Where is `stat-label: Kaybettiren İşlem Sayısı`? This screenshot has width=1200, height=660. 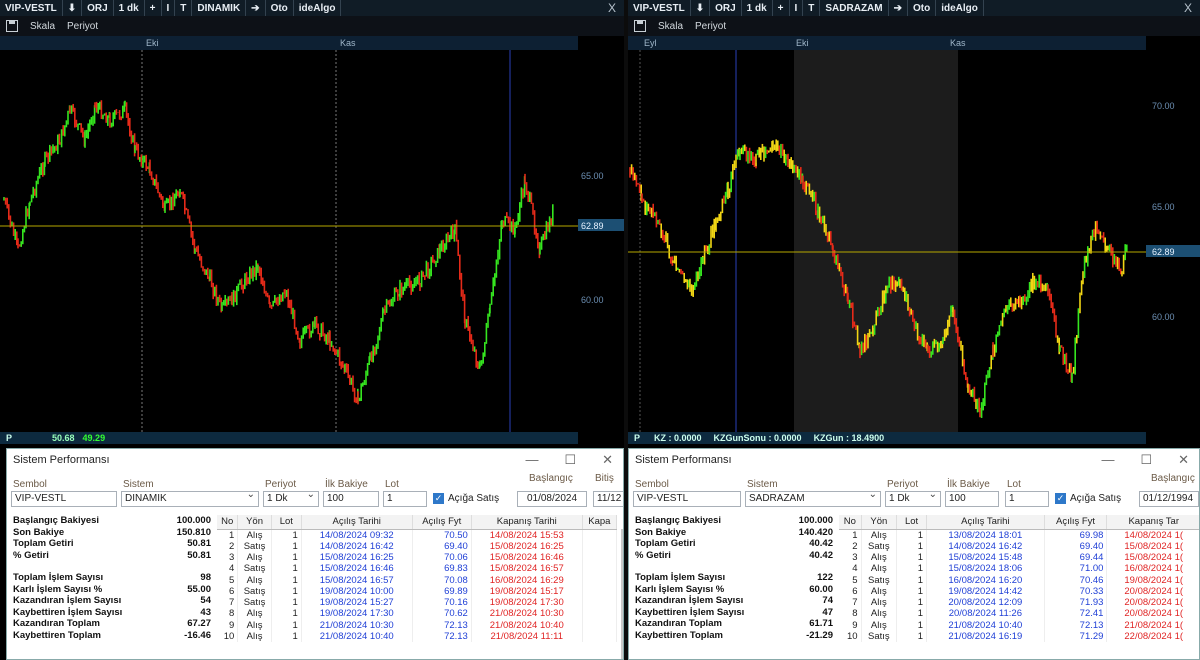 stat-label: Kaybettiren İşlem Sayısı is located at coordinates (690, 612).